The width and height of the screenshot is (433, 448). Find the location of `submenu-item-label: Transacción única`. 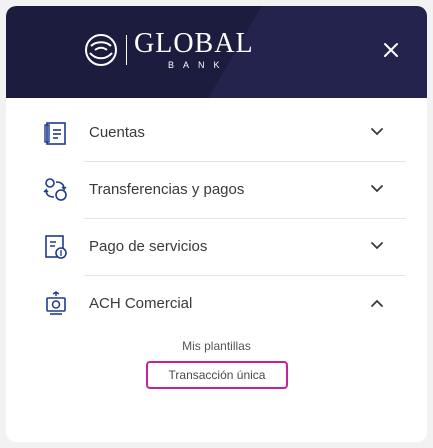

submenu-item-label: Transacción única is located at coordinates (217, 375).